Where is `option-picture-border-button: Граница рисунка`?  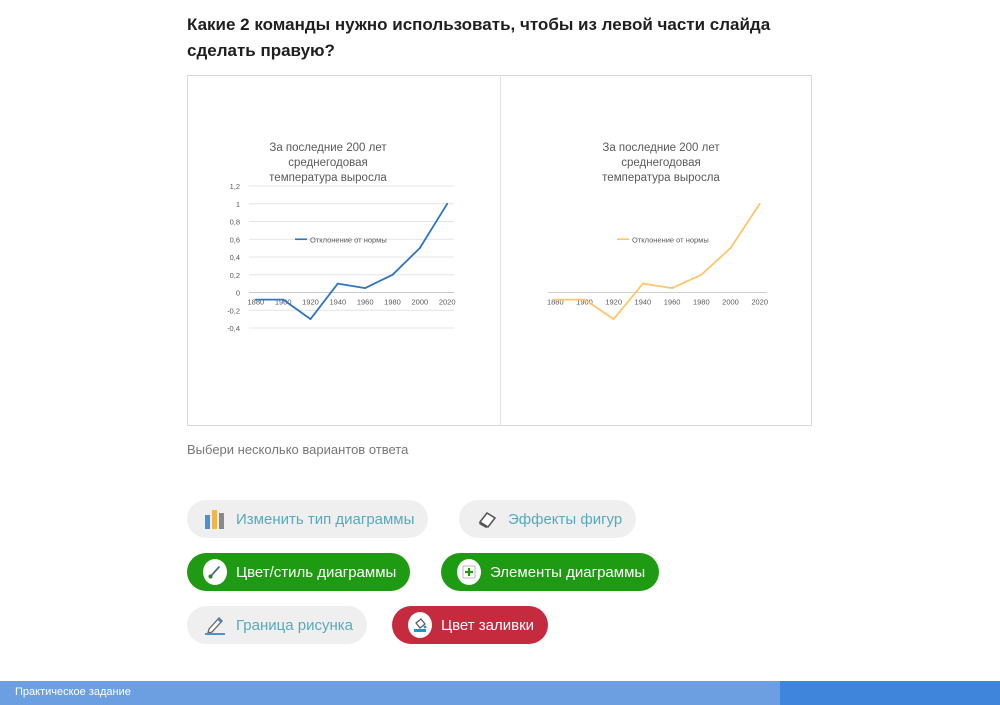 option-picture-border-button: Граница рисунка is located at coordinates (277, 625).